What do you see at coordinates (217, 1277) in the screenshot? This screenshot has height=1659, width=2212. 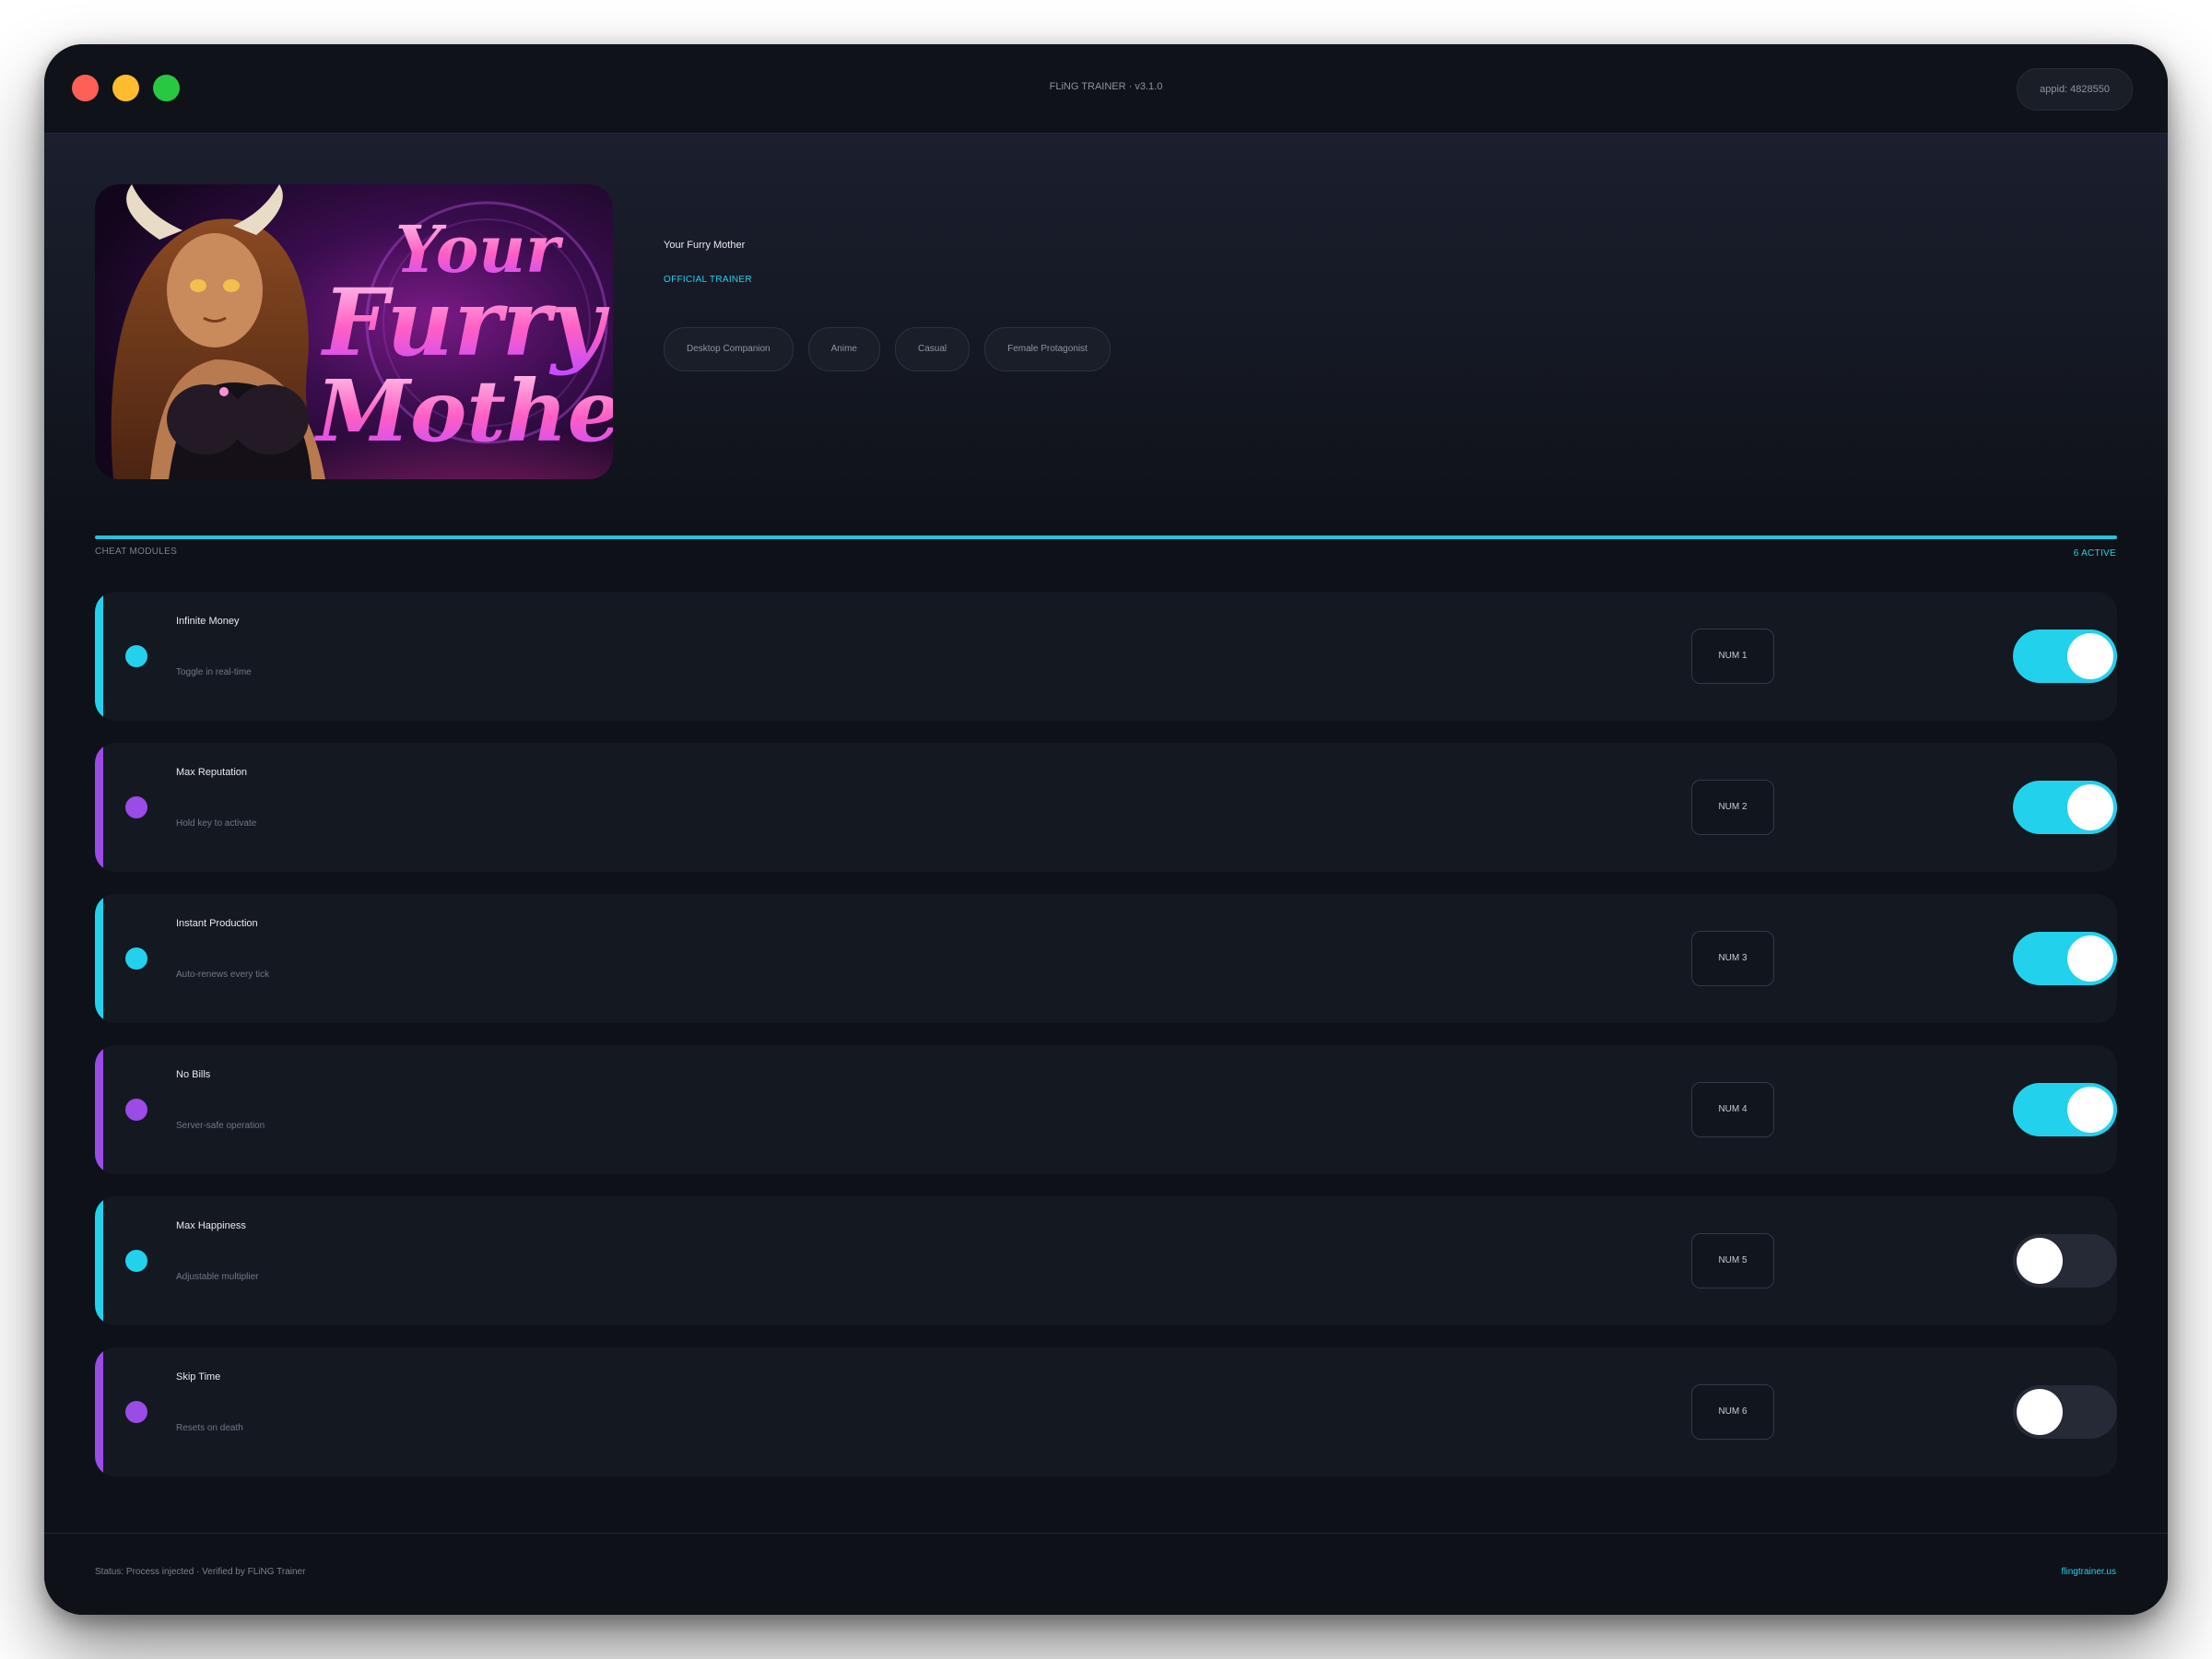 I see `cheat-description: Adjustable multiplier` at bounding box center [217, 1277].